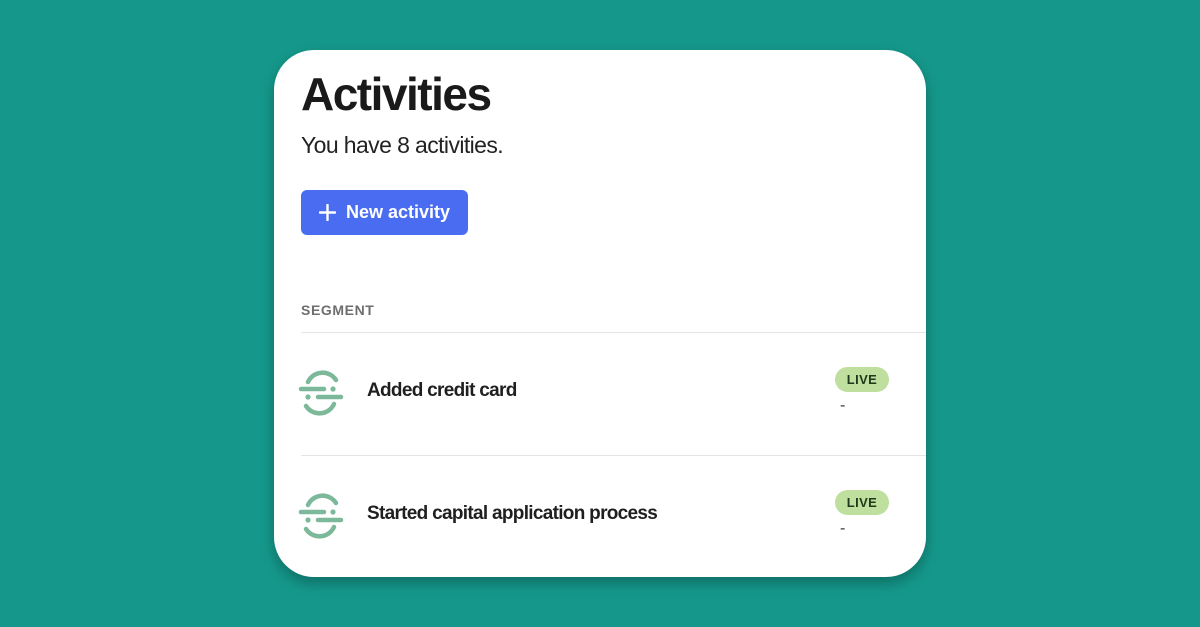 Image resolution: width=1200 pixels, height=627 pixels. What do you see at coordinates (398, 212) in the screenshot?
I see `new-activity-label: New activity` at bounding box center [398, 212].